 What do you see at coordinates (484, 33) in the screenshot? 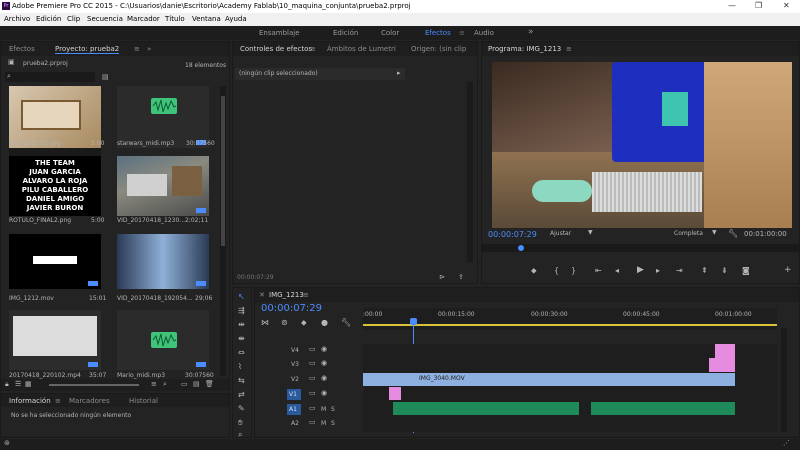
I see `workspace-audio: Audio` at bounding box center [484, 33].